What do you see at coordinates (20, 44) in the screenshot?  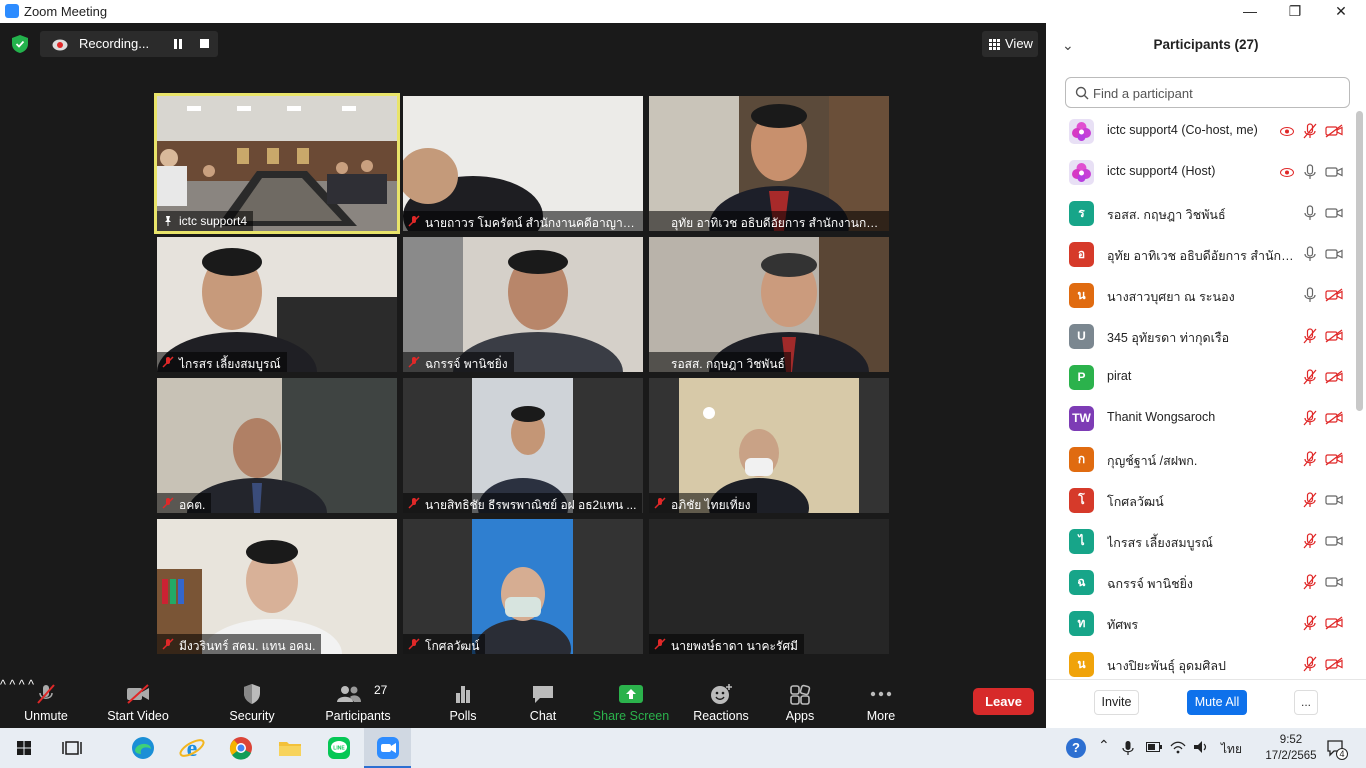 I see `encryption-shield-icon` at bounding box center [20, 44].